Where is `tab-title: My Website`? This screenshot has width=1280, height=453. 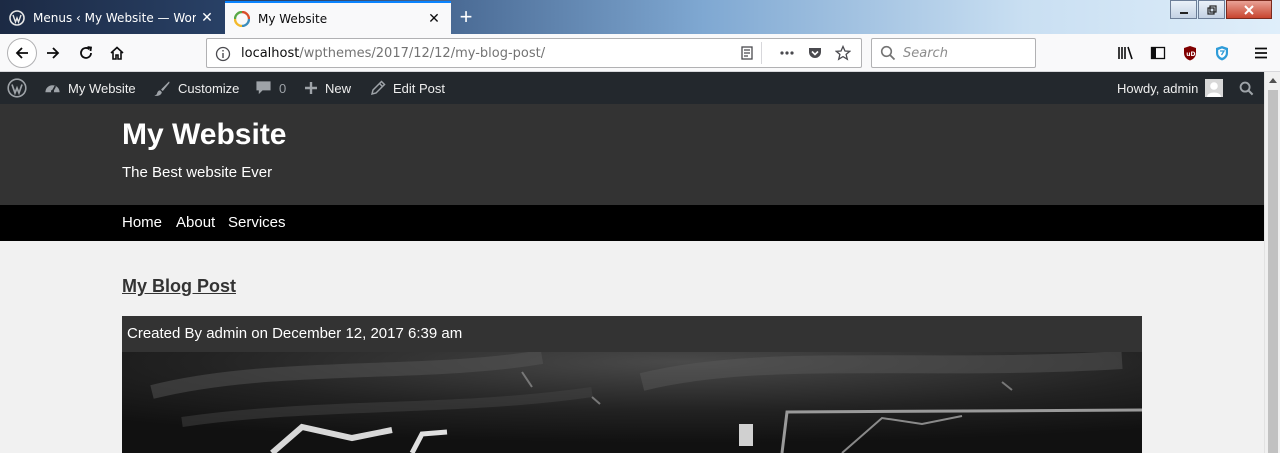
tab-title: My Website is located at coordinates (293, 18).